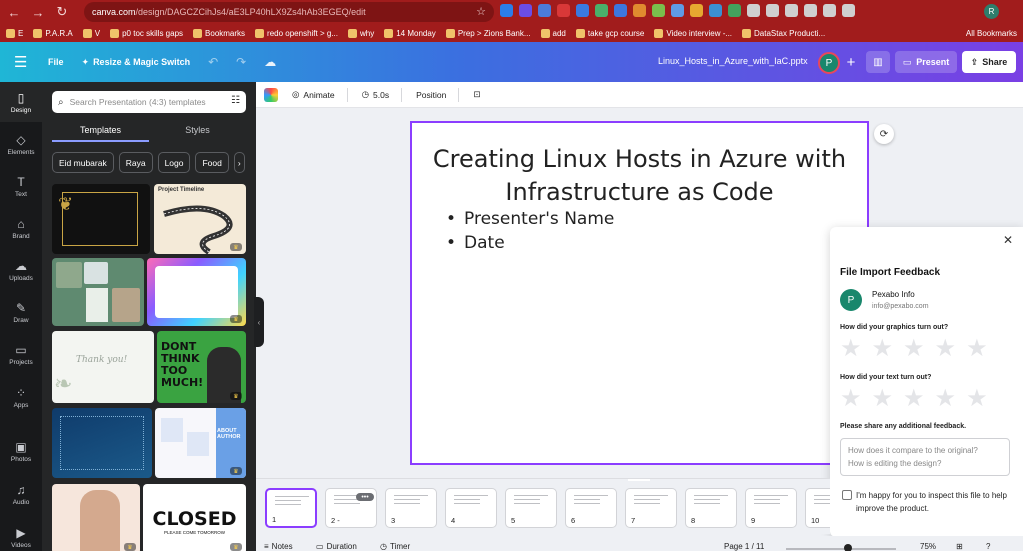 The image size is (1023, 551). Describe the element at coordinates (884, 134) in the screenshot. I see `regenerate-icon: ⟳` at that location.